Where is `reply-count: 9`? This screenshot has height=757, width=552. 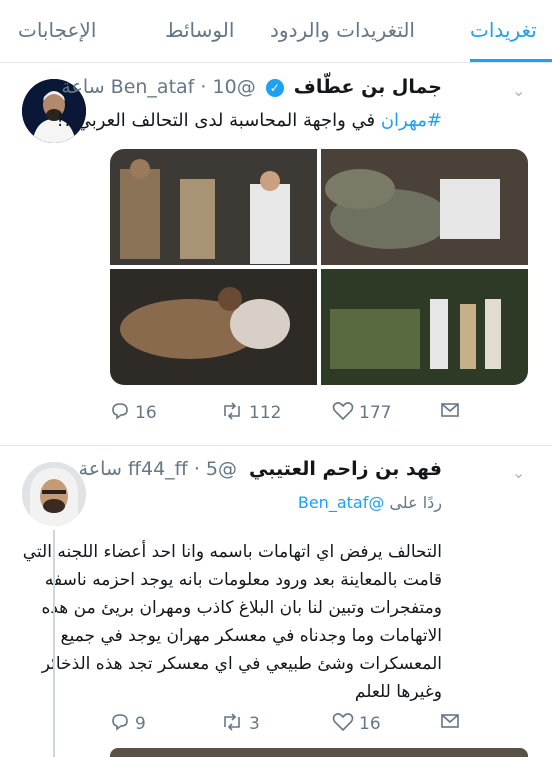
reply-count: 9 is located at coordinates (140, 723).